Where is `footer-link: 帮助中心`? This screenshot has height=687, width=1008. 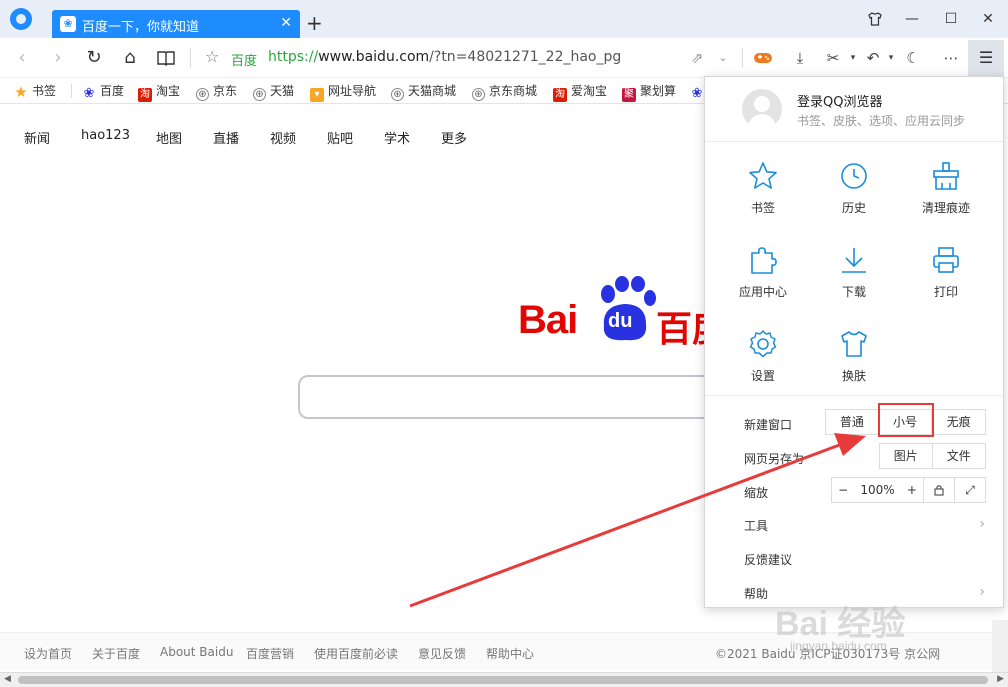
footer-link: 帮助中心 is located at coordinates (510, 653).